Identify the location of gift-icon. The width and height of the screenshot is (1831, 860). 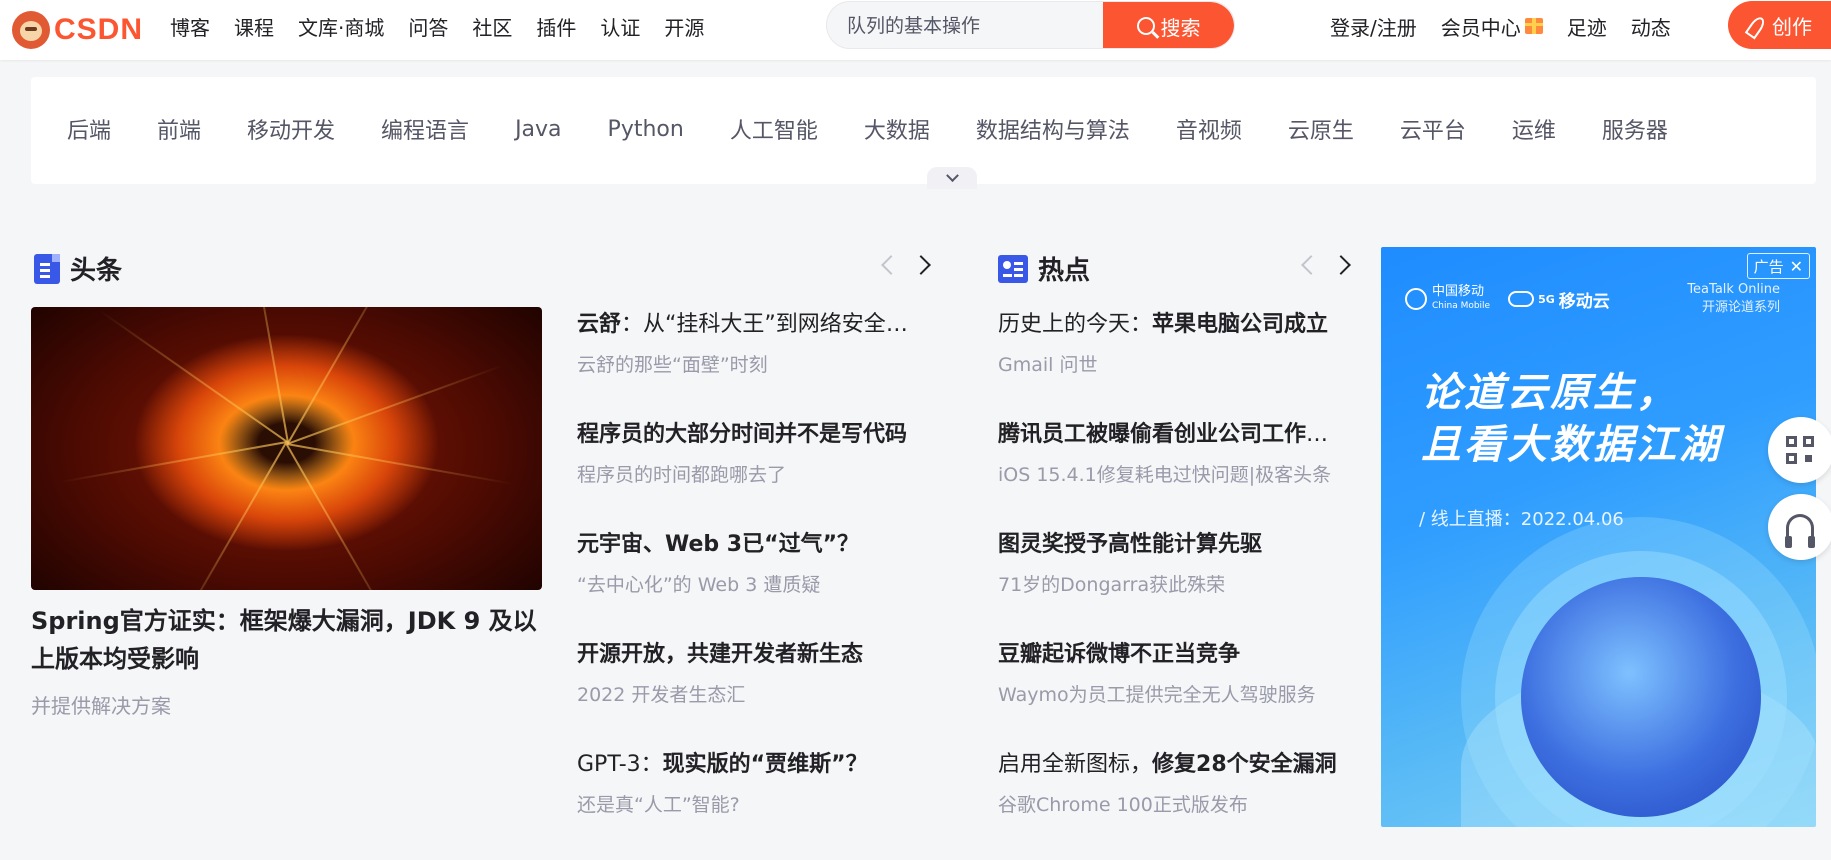
(1533, 26).